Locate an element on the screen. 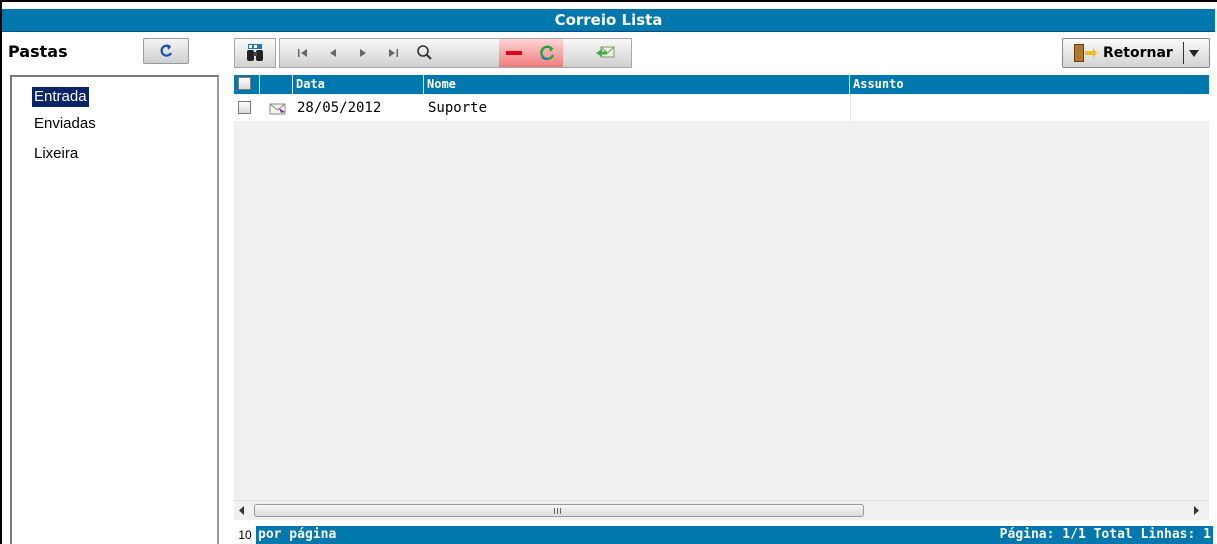 The image size is (1217, 544). delete-button is located at coordinates (514, 53).